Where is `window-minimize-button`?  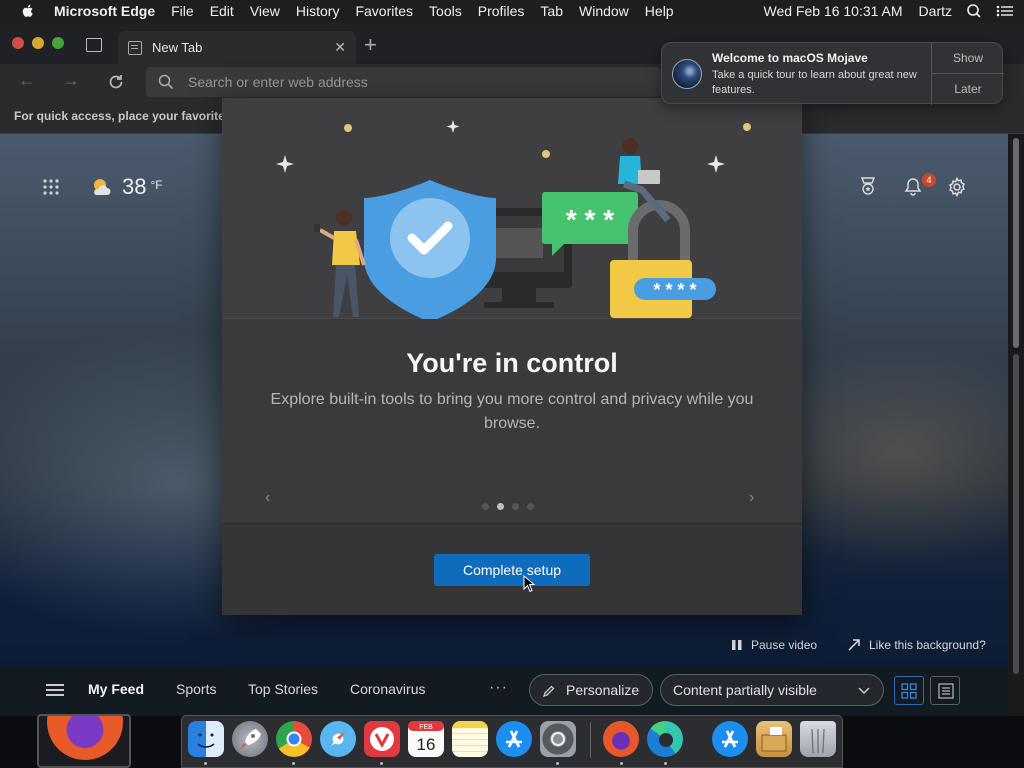
window-minimize-button is located at coordinates (38, 43).